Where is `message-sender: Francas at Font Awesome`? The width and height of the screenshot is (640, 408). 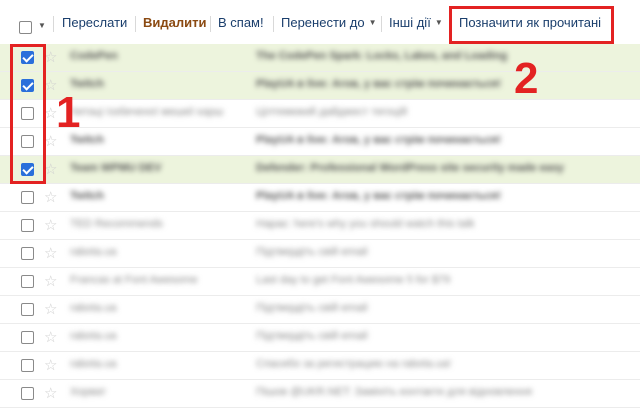 message-sender: Francas at Font Awesome is located at coordinates (134, 280).